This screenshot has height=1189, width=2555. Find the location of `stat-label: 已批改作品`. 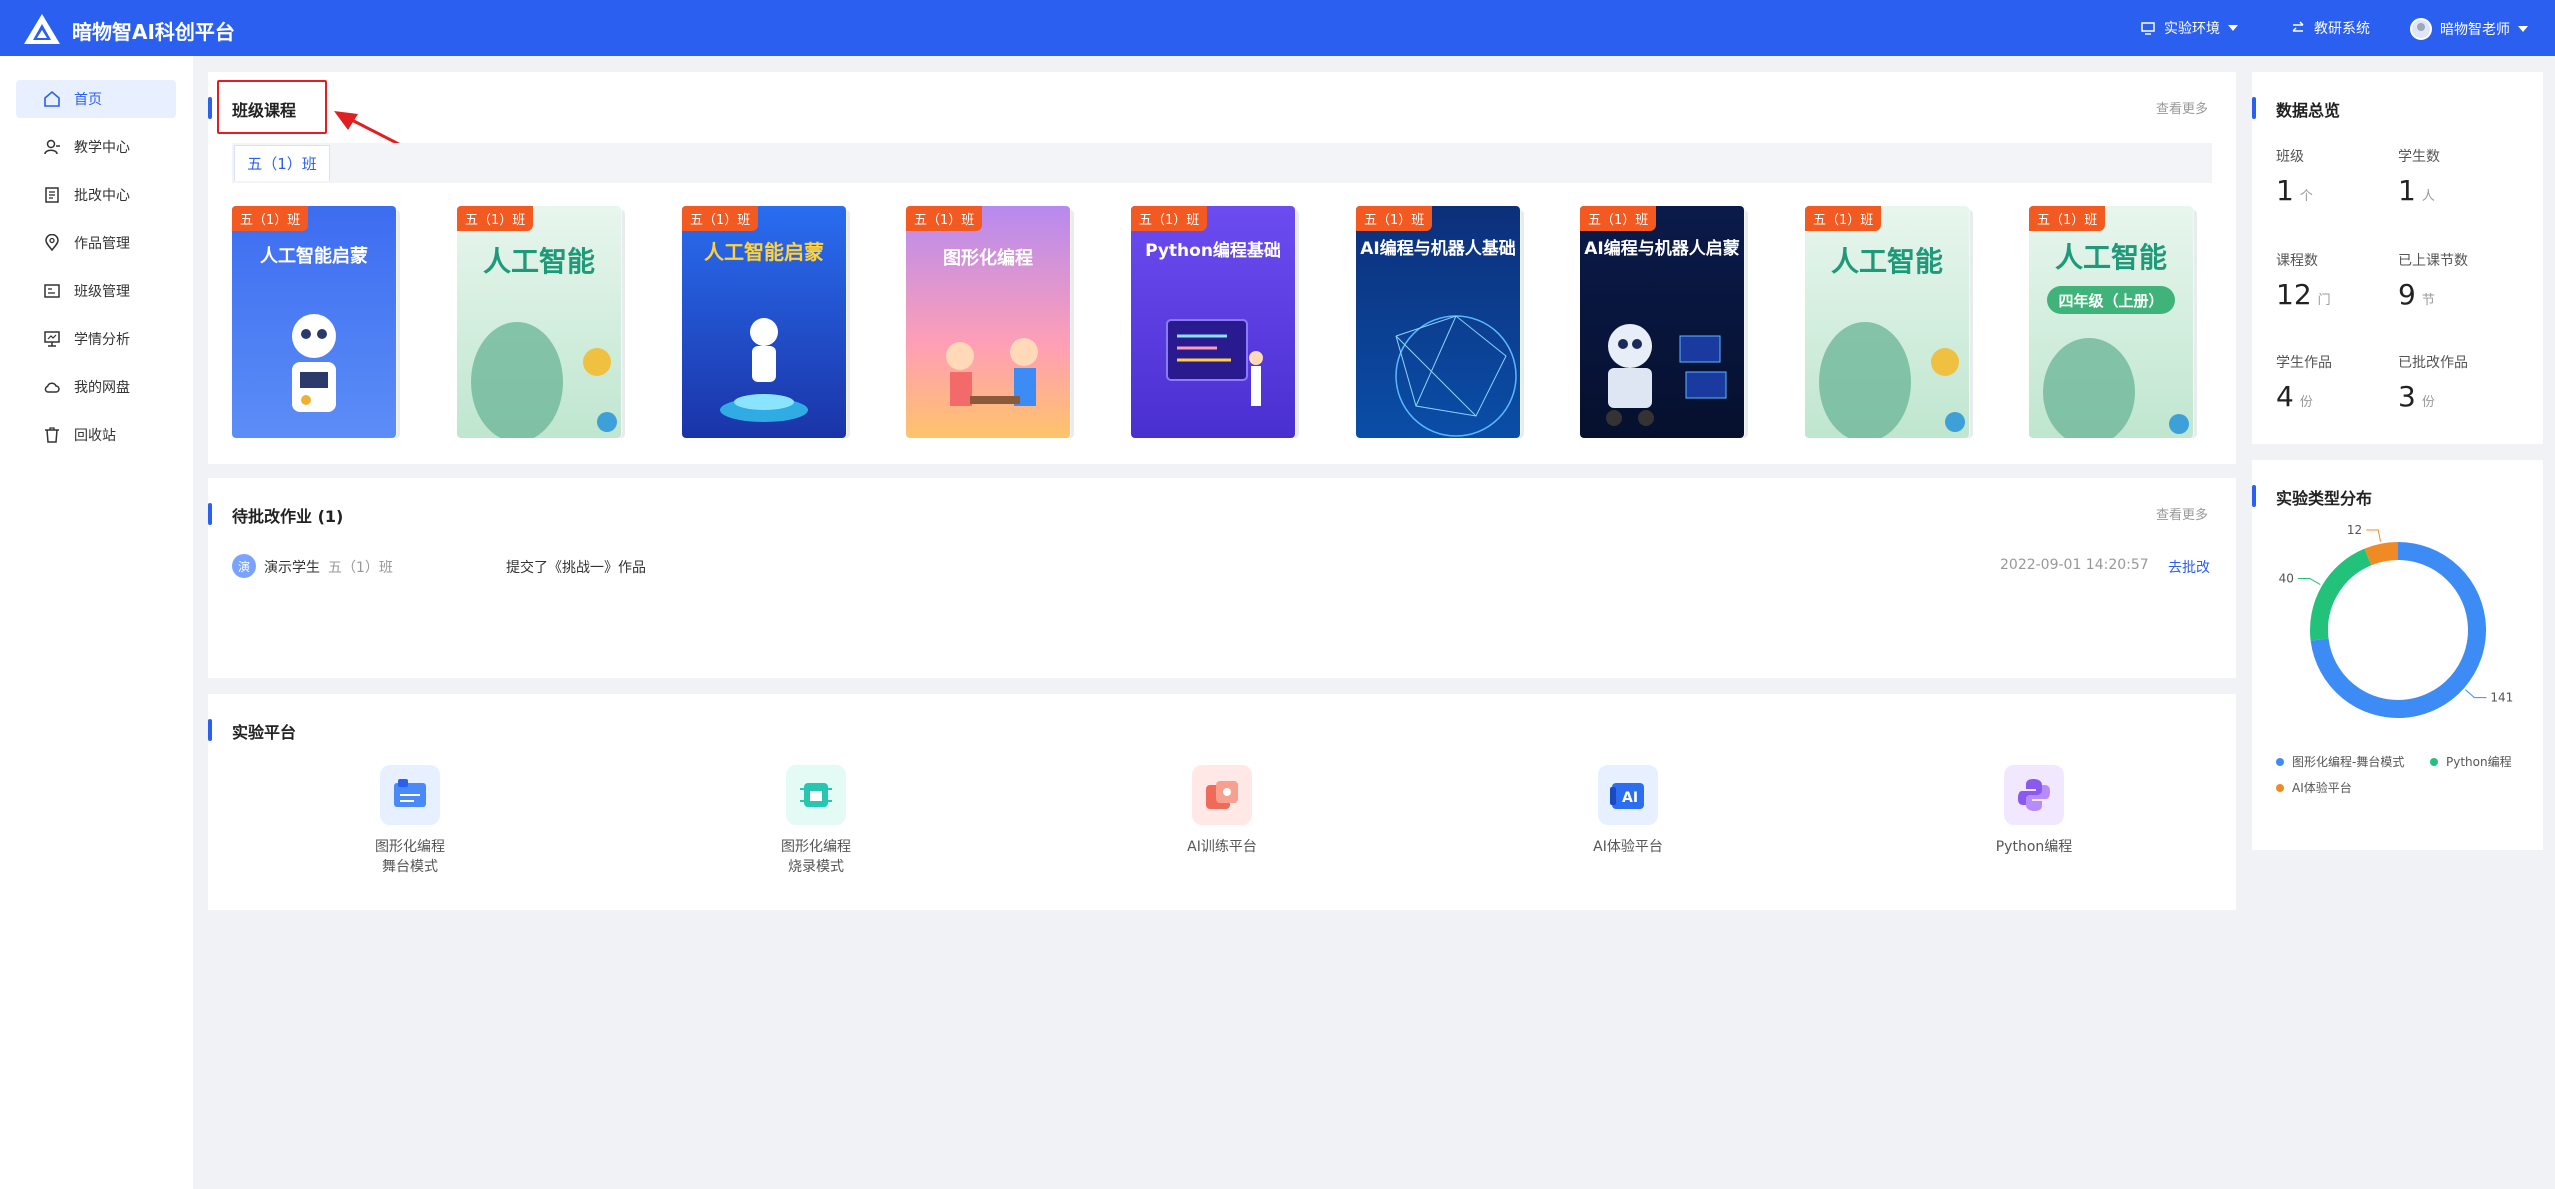

stat-label: 已批改作品 is located at coordinates (2433, 363).